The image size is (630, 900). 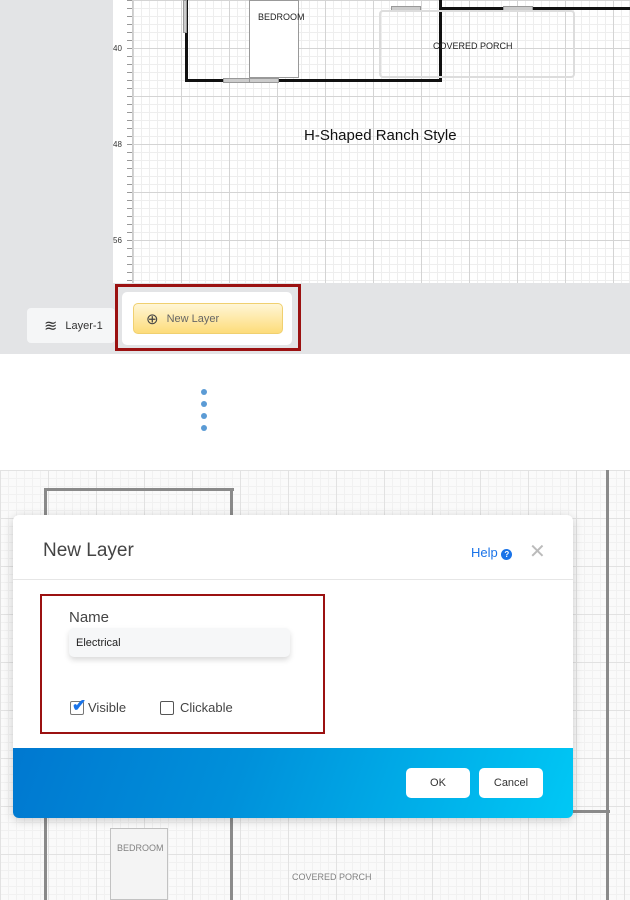 I want to click on ok-button: OK, so click(x=438, y=783).